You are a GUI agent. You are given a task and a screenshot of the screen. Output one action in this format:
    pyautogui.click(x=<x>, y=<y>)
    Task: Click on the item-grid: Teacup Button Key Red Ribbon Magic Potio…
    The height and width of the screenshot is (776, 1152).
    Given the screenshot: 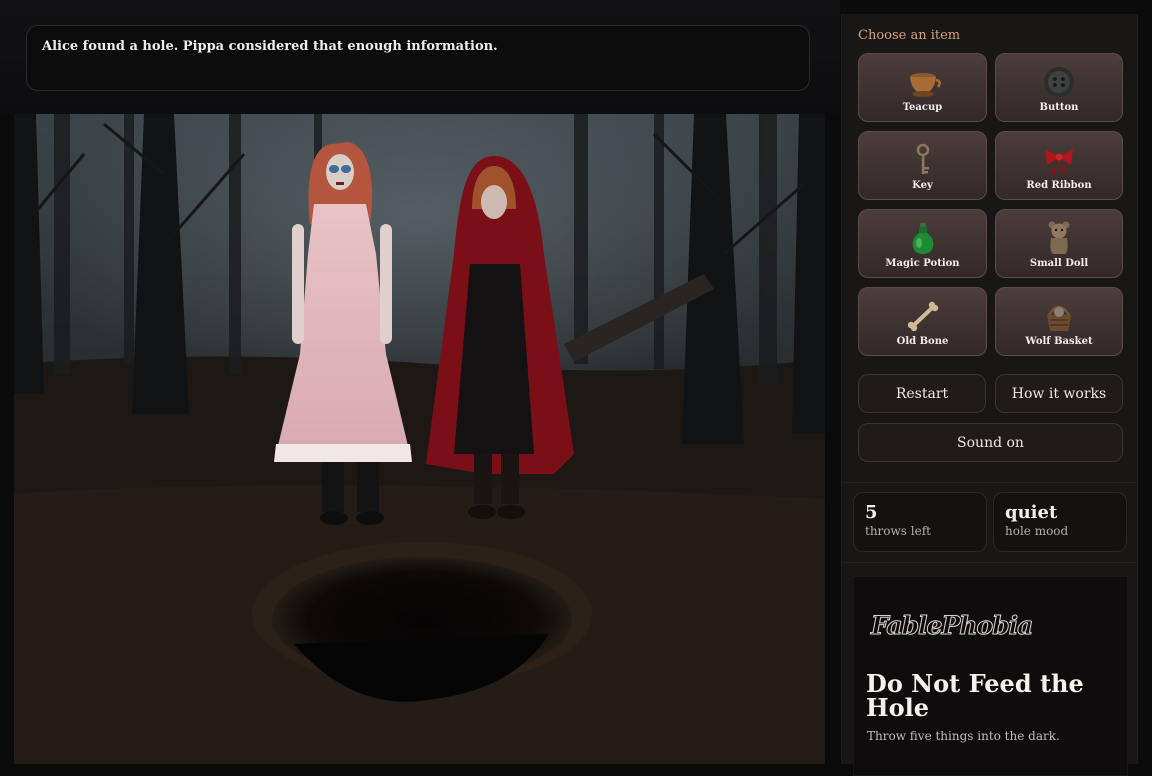 What is the action you would take?
    pyautogui.click(x=990, y=204)
    